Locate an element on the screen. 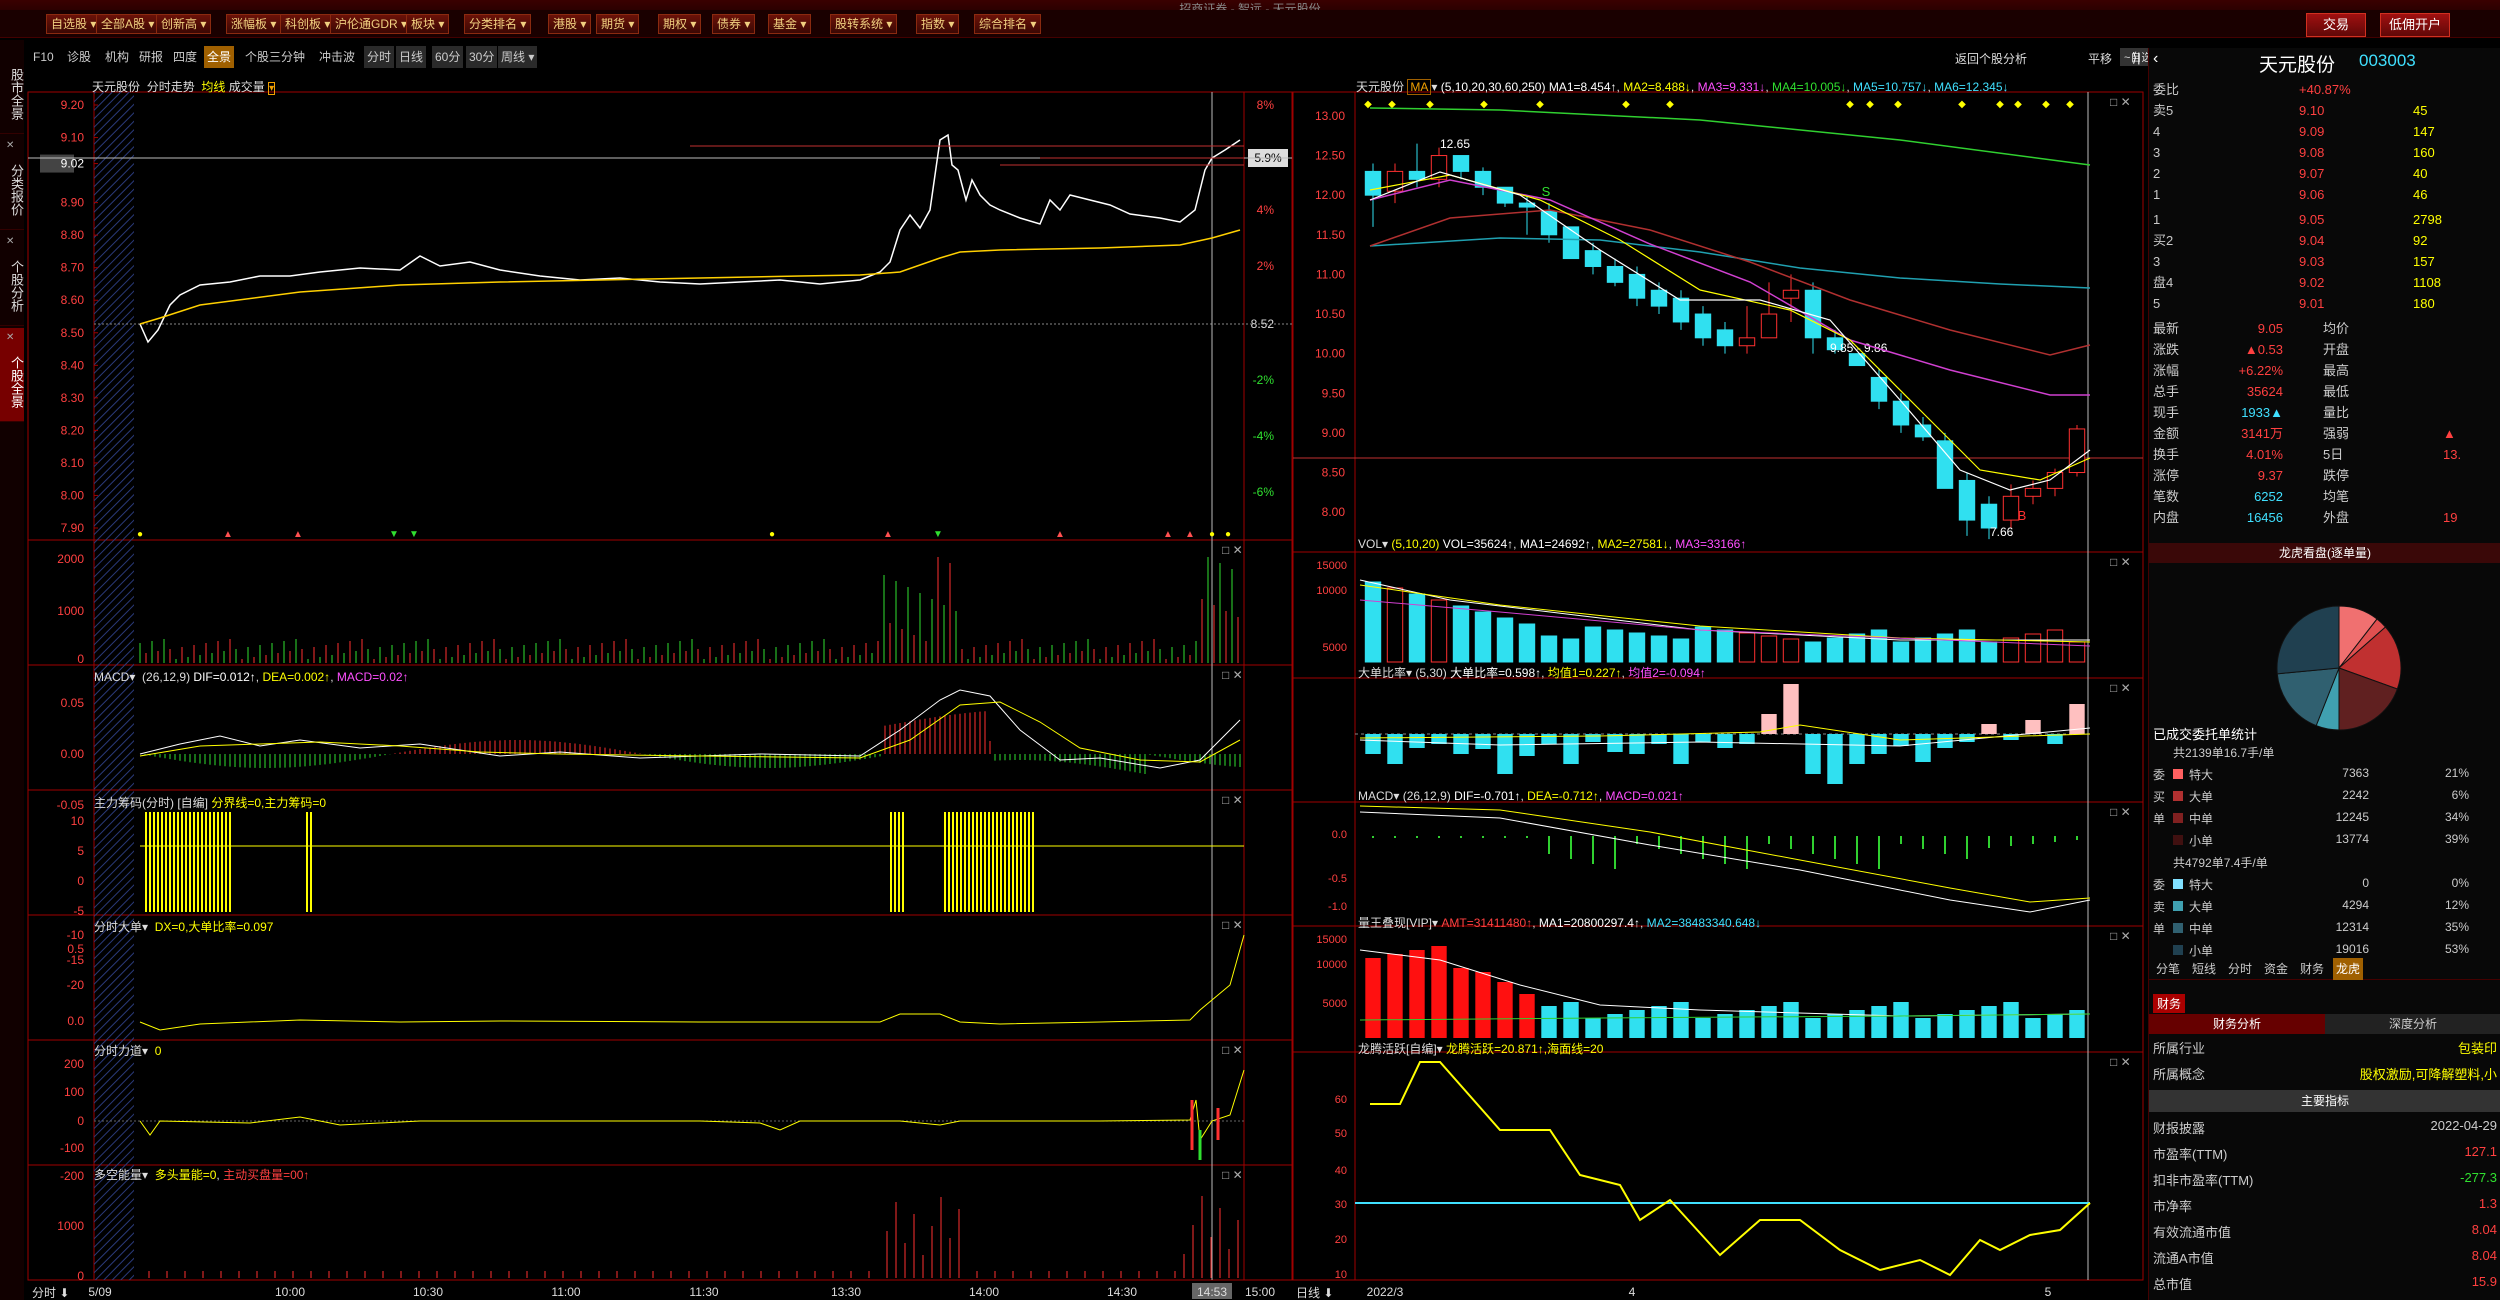  deep-analysis-tab: 深度分析 is located at coordinates (2412, 1024).